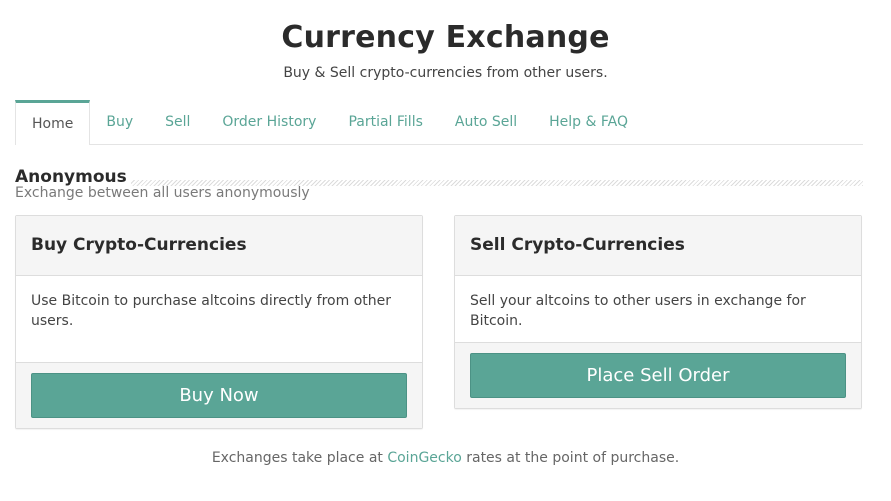 The width and height of the screenshot is (891, 501). I want to click on tab-partial-fills: Partial Fills, so click(385, 122).